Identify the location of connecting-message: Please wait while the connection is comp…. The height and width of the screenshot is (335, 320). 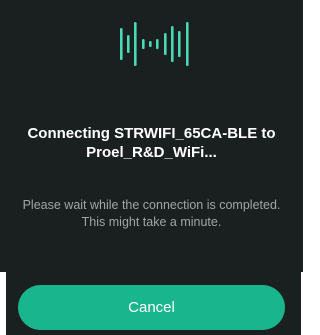
(151, 213).